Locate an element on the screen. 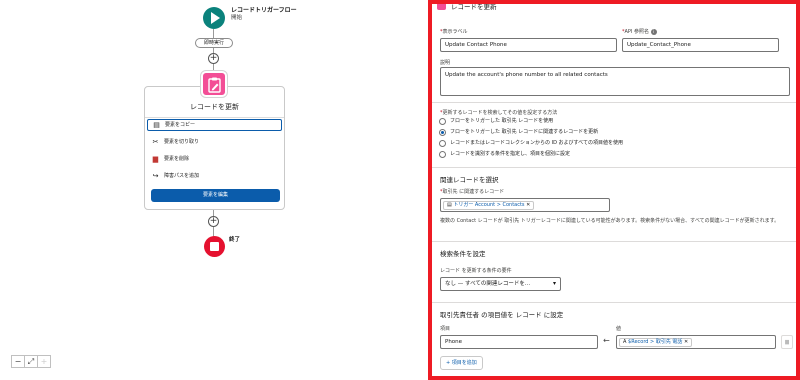 The image size is (800, 380). clipboard-edit-icon is located at coordinates (214, 85).